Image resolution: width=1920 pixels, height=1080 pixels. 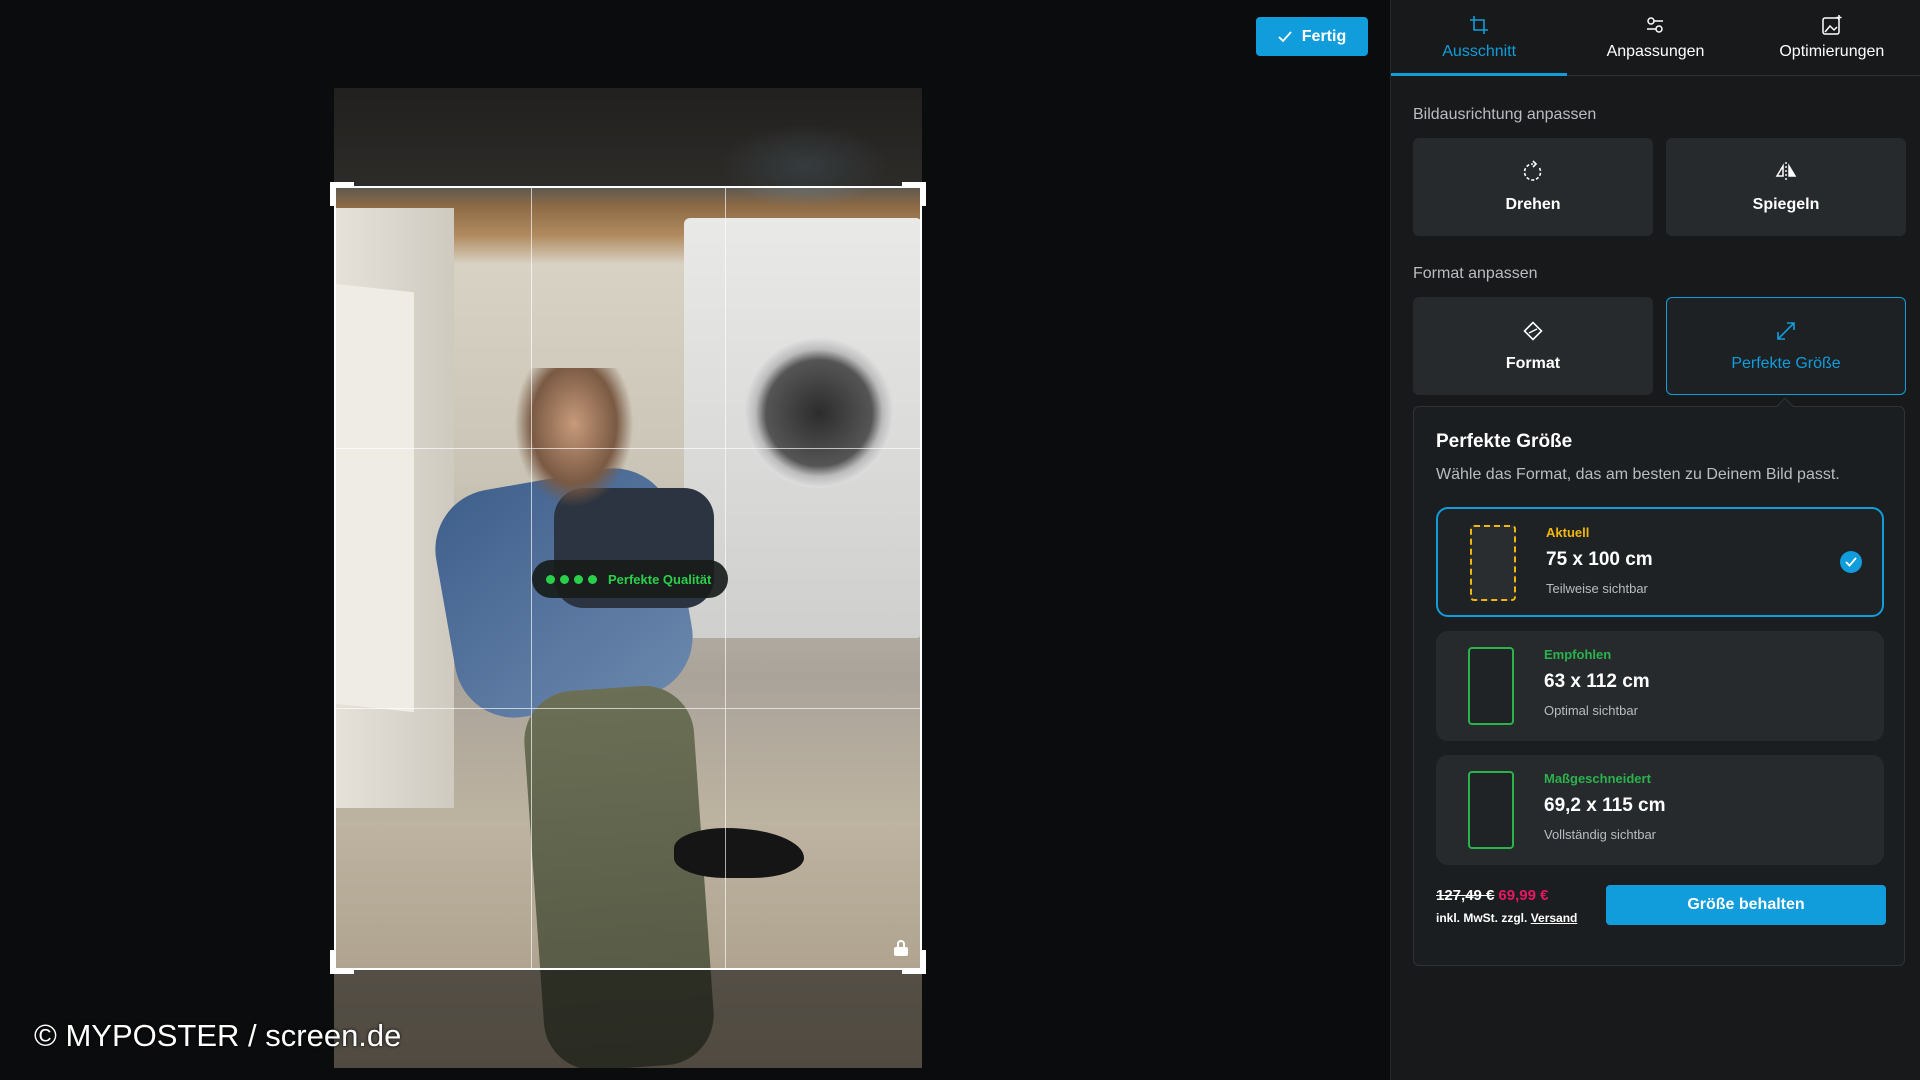 What do you see at coordinates (1533, 331) in the screenshot?
I see `format-icon` at bounding box center [1533, 331].